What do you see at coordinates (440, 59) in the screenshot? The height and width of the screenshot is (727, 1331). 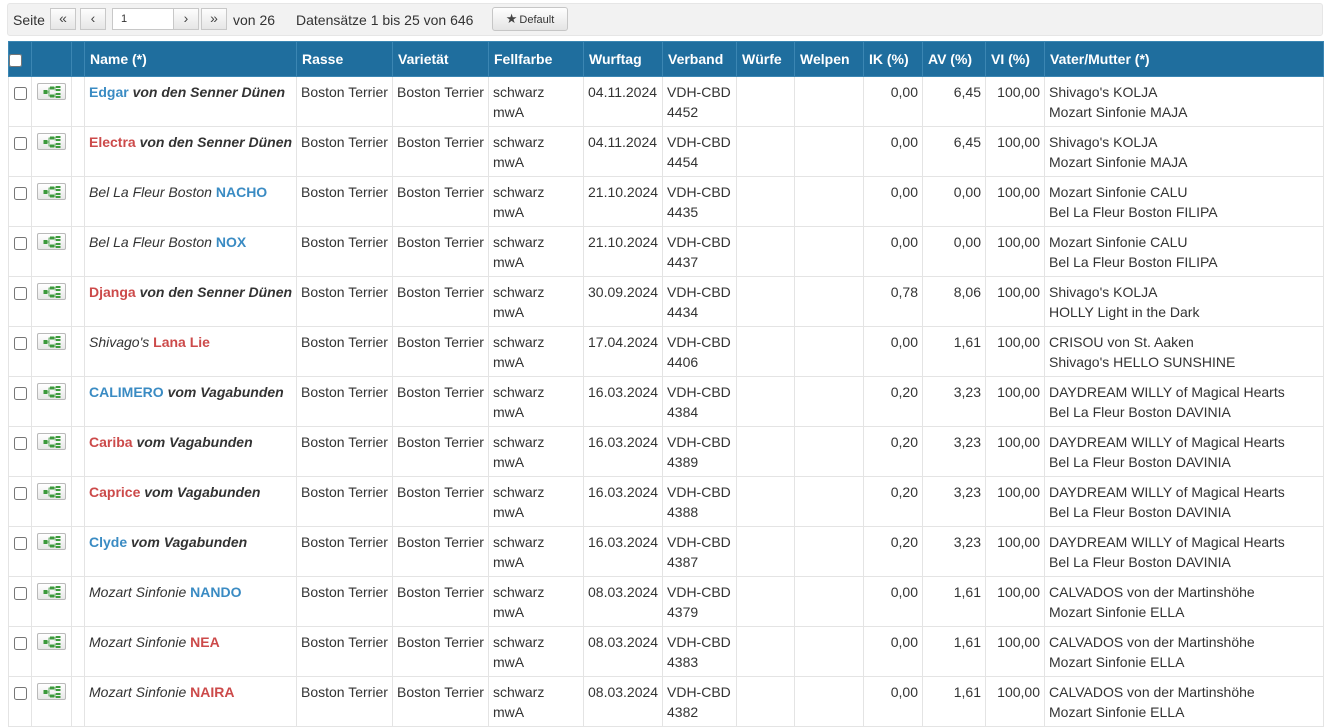 I see `col-varietaet: Varietät` at bounding box center [440, 59].